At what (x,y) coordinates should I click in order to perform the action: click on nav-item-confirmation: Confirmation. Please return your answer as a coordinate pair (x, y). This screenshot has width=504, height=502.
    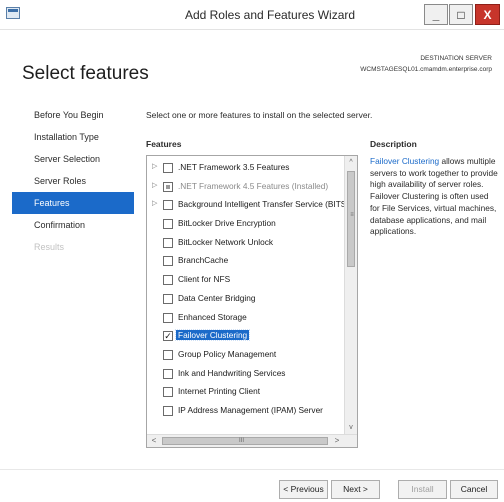
    Looking at the image, I should click on (73, 225).